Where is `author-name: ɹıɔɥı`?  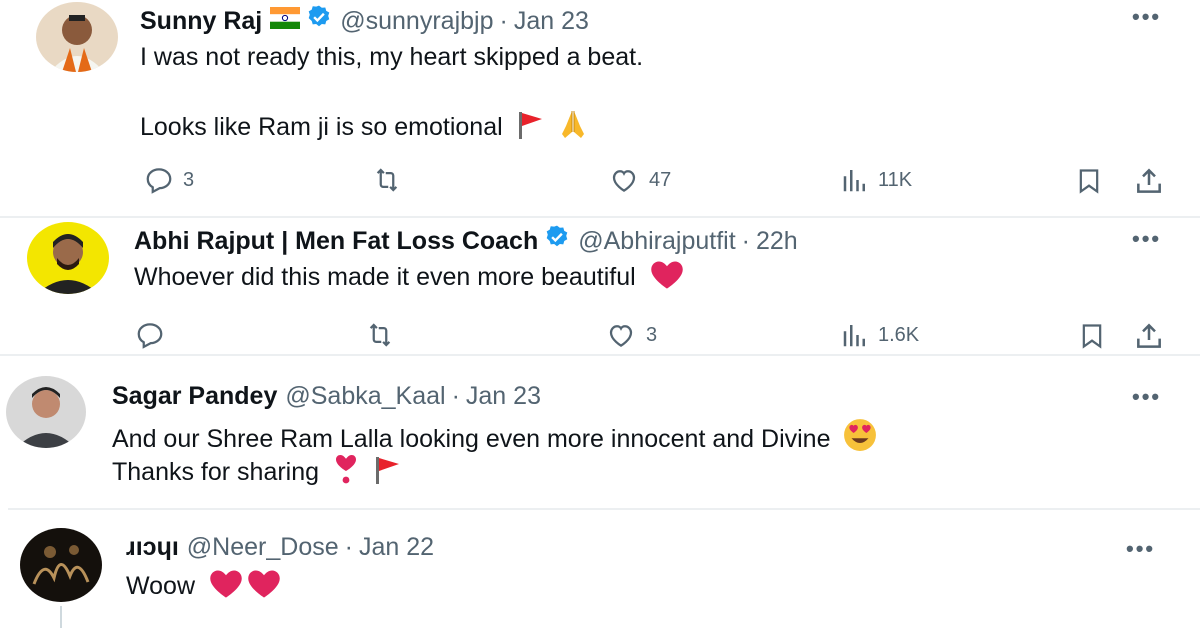 author-name: ɹıɔɥı is located at coordinates (152, 547).